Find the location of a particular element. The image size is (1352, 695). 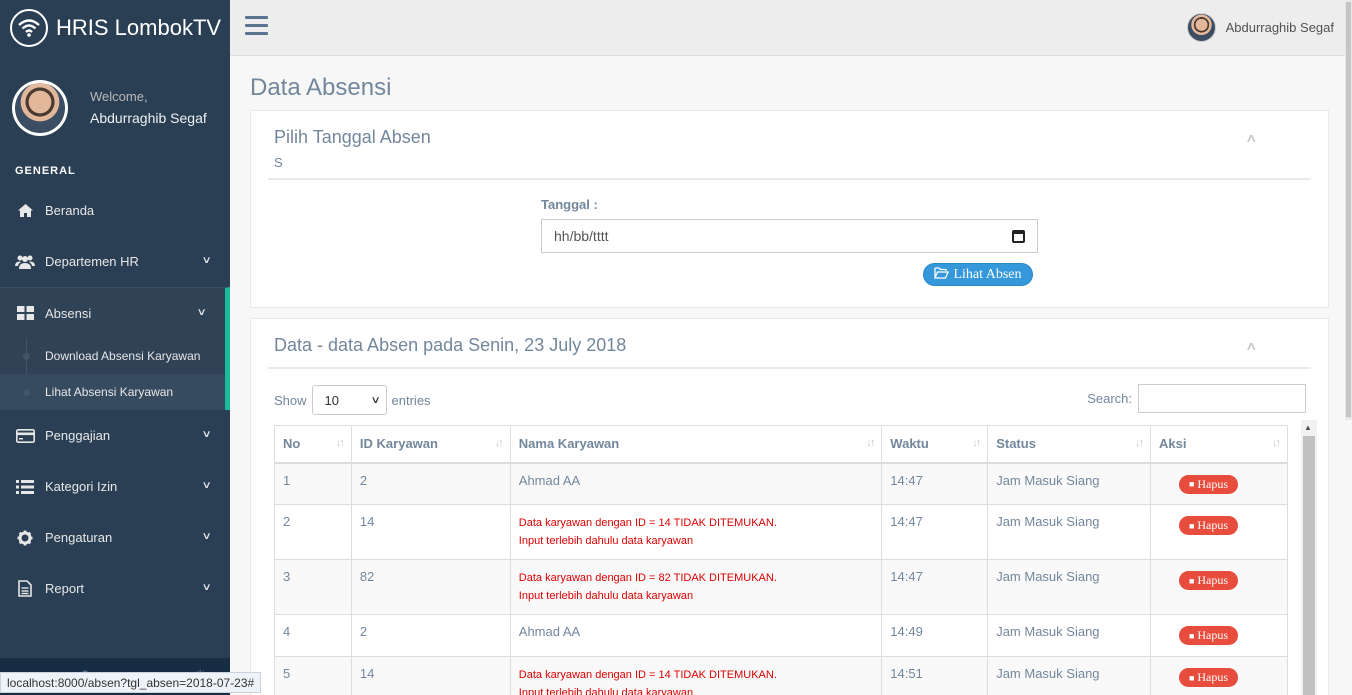

entries-label: entries is located at coordinates (411, 400).